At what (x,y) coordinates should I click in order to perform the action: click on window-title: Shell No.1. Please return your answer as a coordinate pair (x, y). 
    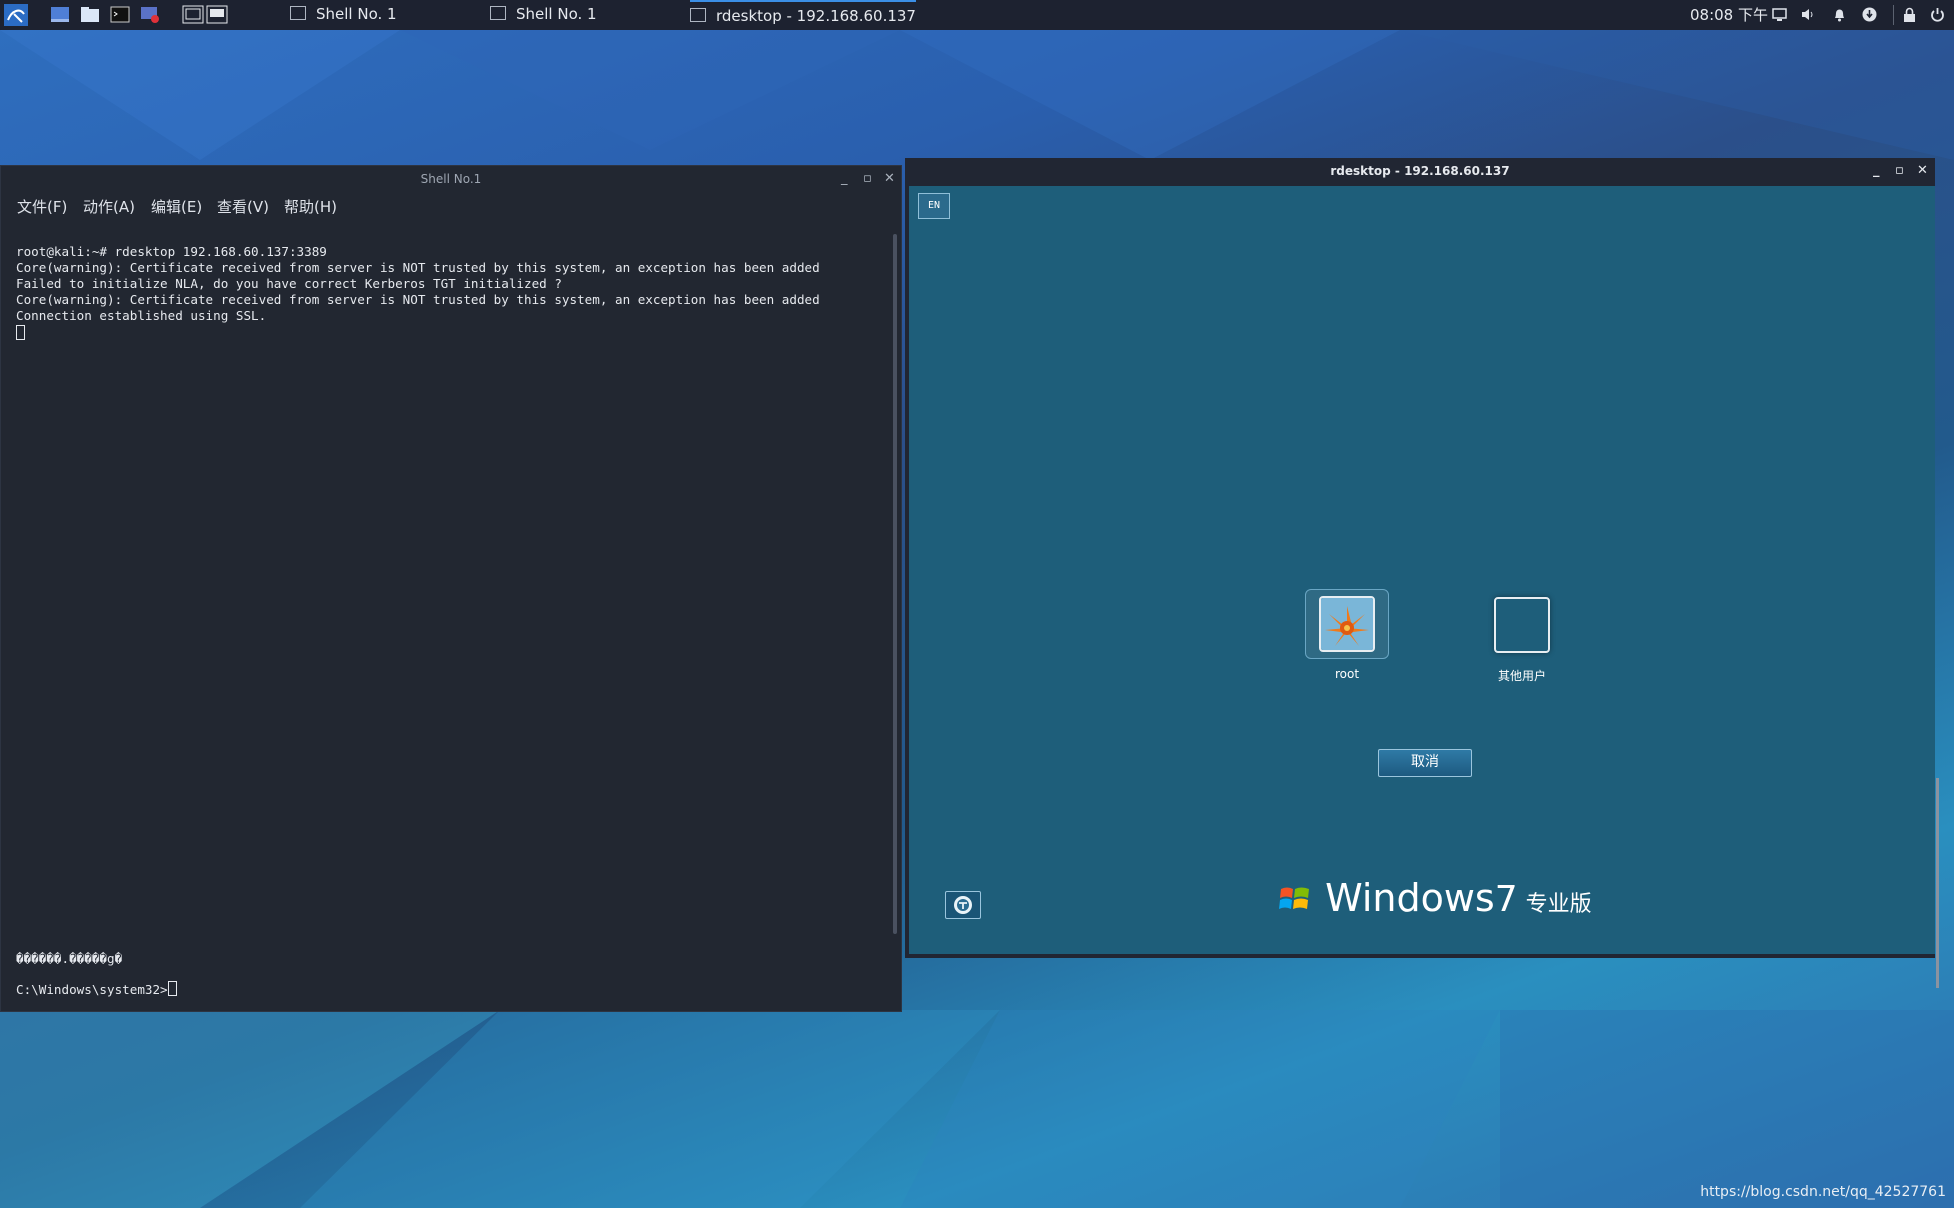
    Looking at the image, I should click on (451, 179).